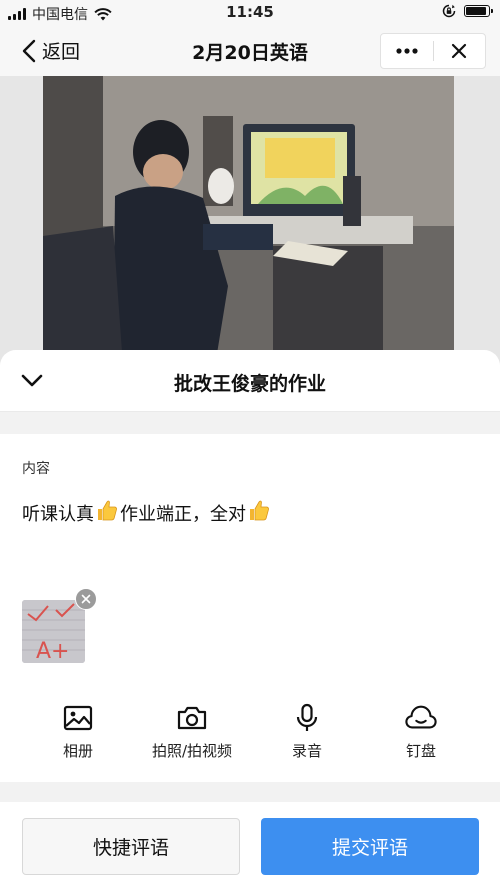 This screenshot has height=889, width=500. Describe the element at coordinates (250, 845) in the screenshot. I see `bottom-action-bar: 快捷评语 提交评语` at that location.